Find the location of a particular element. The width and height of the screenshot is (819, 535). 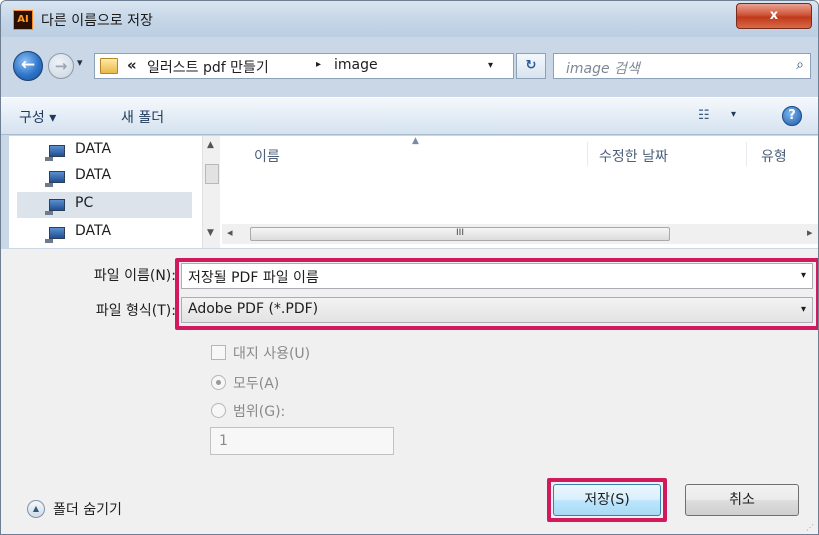

view-dropdown-icon: ▾ is located at coordinates (733, 114).